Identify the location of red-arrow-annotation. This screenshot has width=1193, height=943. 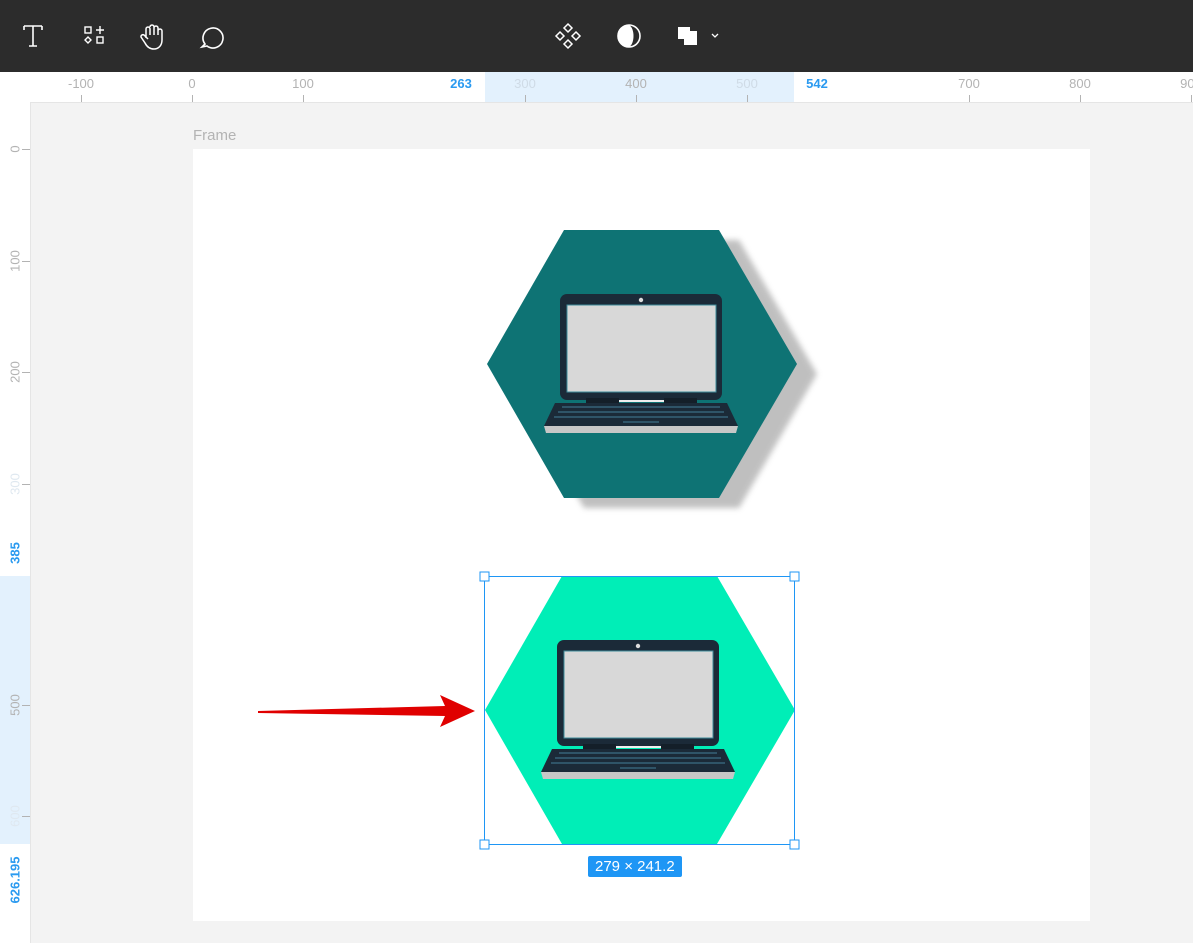
(366, 711).